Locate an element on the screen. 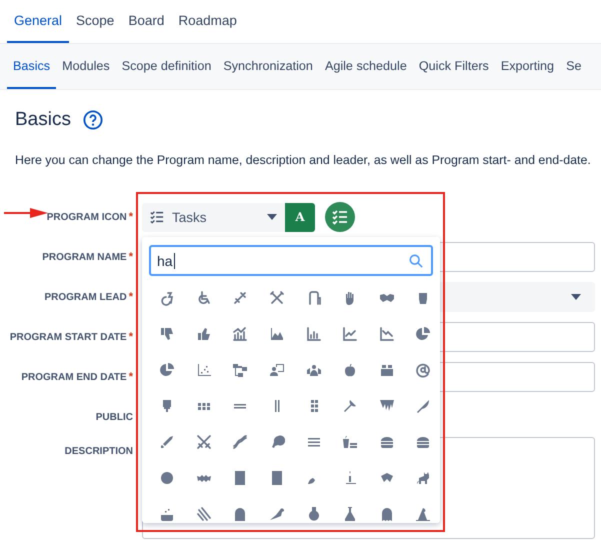 This screenshot has width=601, height=540. area-chart-icon is located at coordinates (277, 334).